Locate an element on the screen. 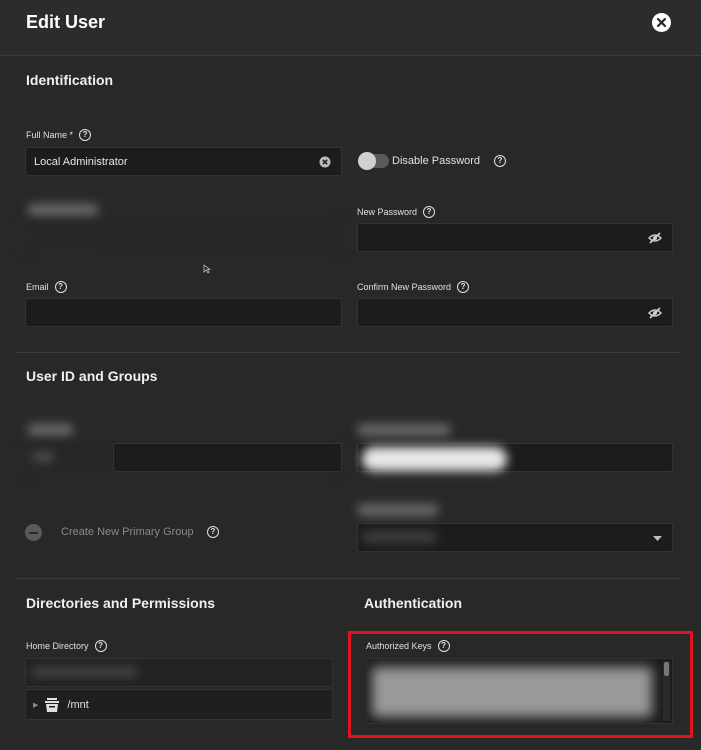 This screenshot has height=750, width=701. username-input is located at coordinates (183, 236).